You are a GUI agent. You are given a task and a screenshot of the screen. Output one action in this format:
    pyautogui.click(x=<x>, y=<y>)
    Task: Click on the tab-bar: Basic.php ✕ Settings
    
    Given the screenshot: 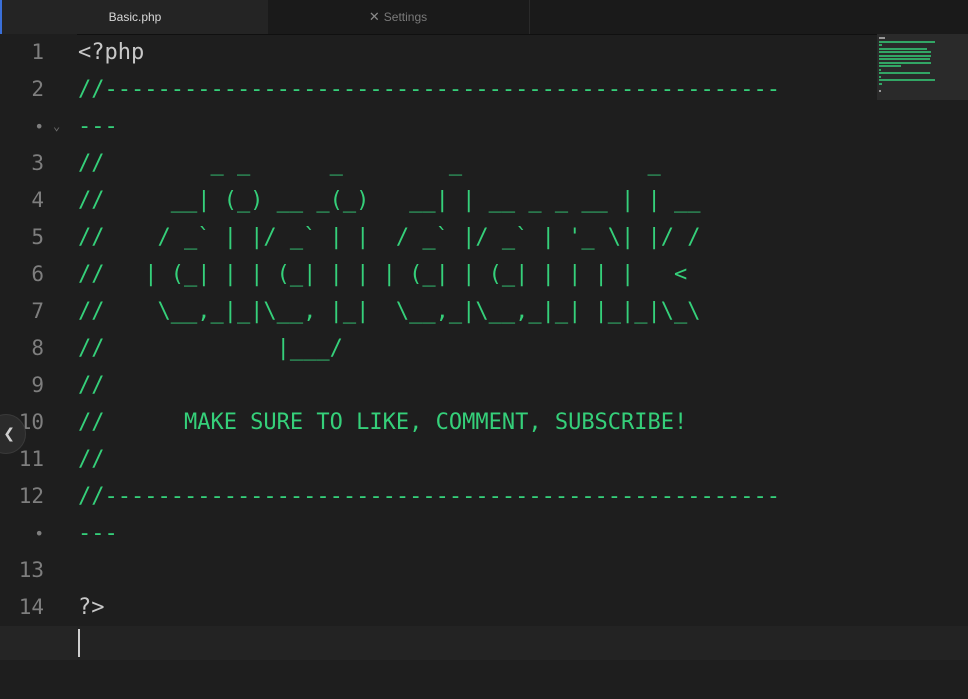 What is the action you would take?
    pyautogui.click(x=484, y=17)
    